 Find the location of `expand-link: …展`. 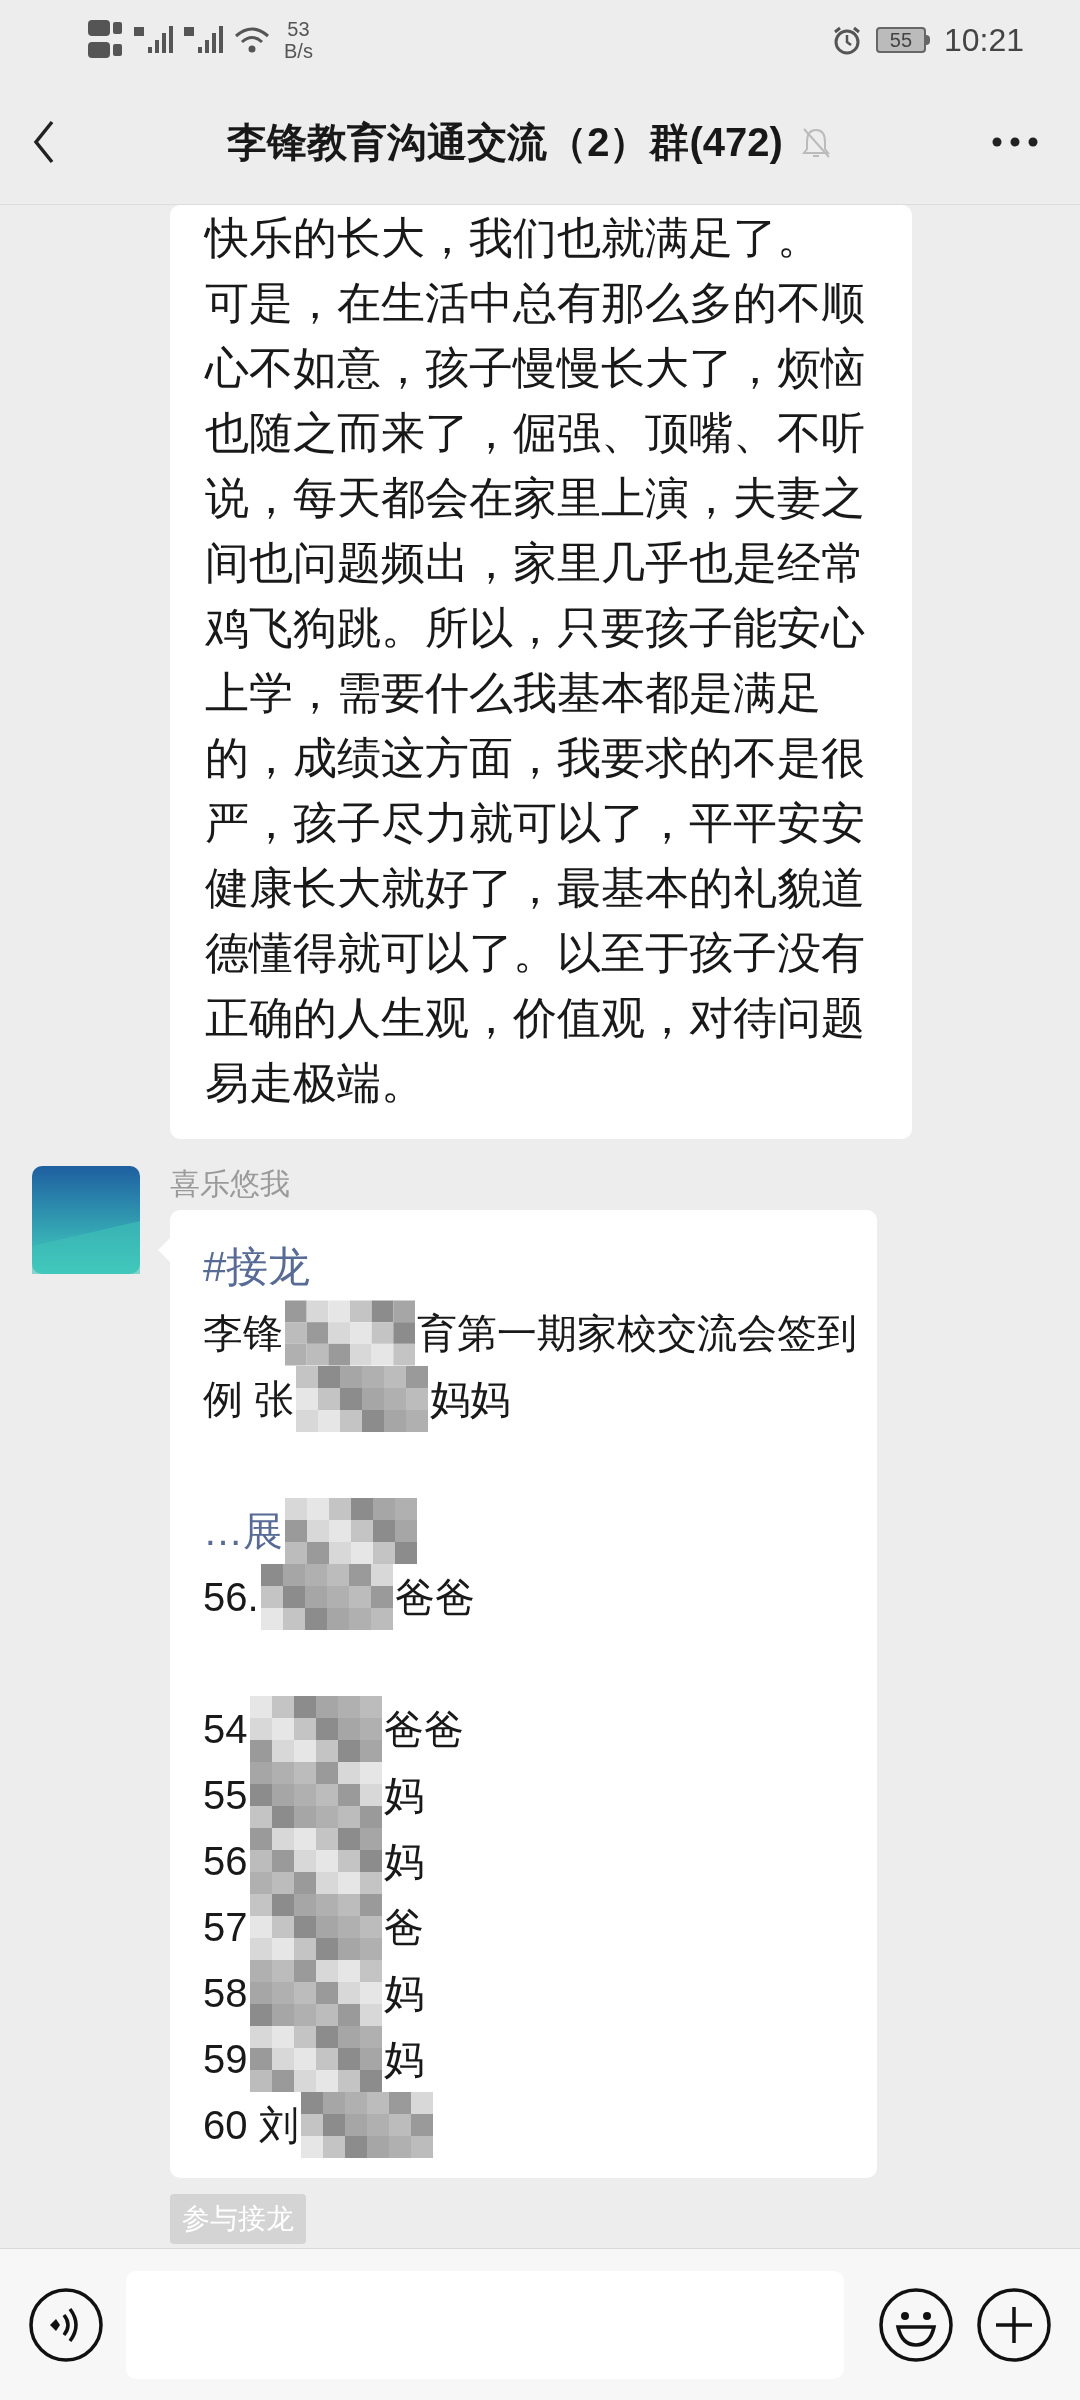

expand-link: …展 is located at coordinates (243, 1531).